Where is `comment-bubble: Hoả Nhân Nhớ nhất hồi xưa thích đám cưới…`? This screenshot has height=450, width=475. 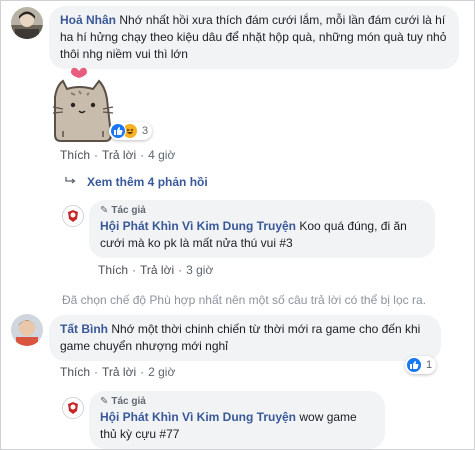 comment-bubble: Hoả Nhân Nhớ nhất hồi xưa thích đám cưới… is located at coordinates (254, 37).